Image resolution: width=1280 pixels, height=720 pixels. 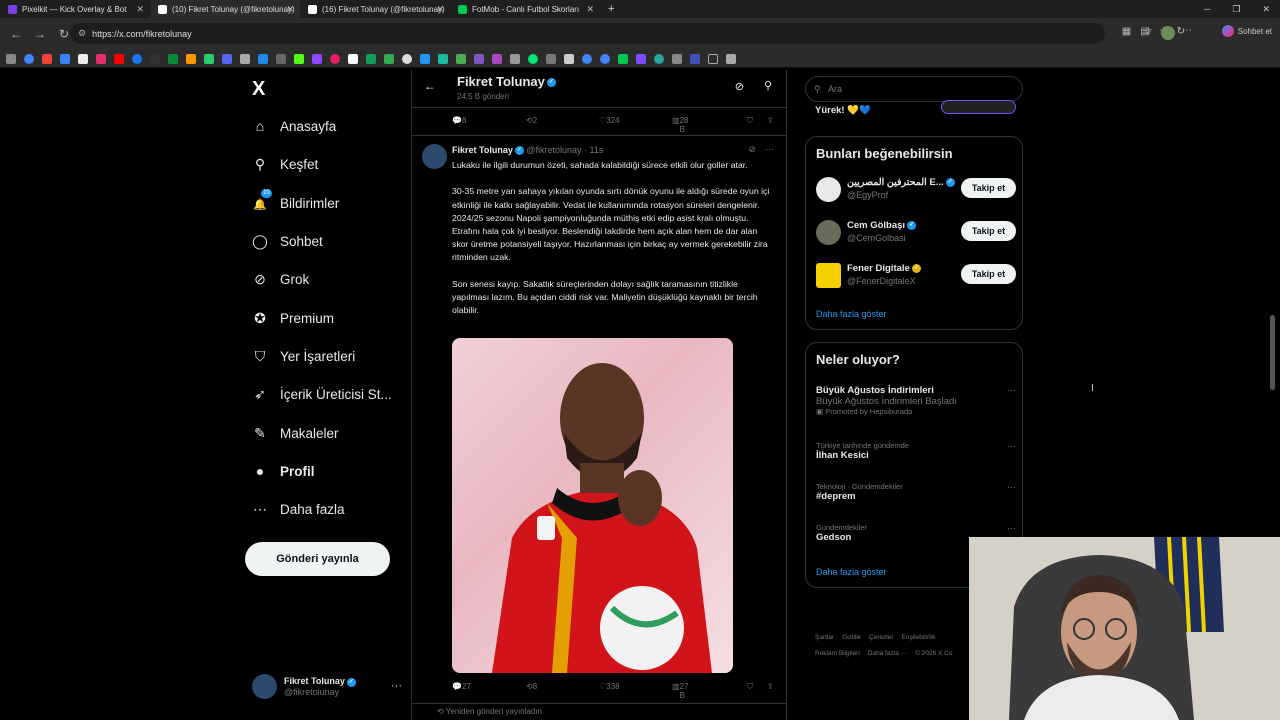 I want to click on footer-link: Gizlilik, so click(x=851, y=637).